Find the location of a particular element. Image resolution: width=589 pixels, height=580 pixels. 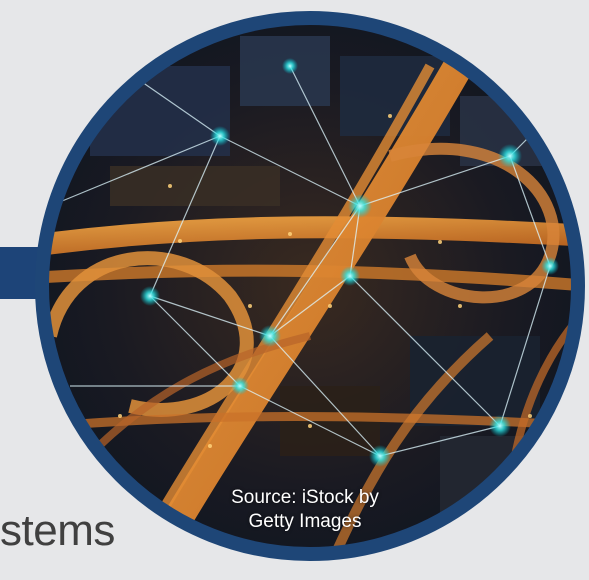

partial-heading: stems is located at coordinates (57, 530).